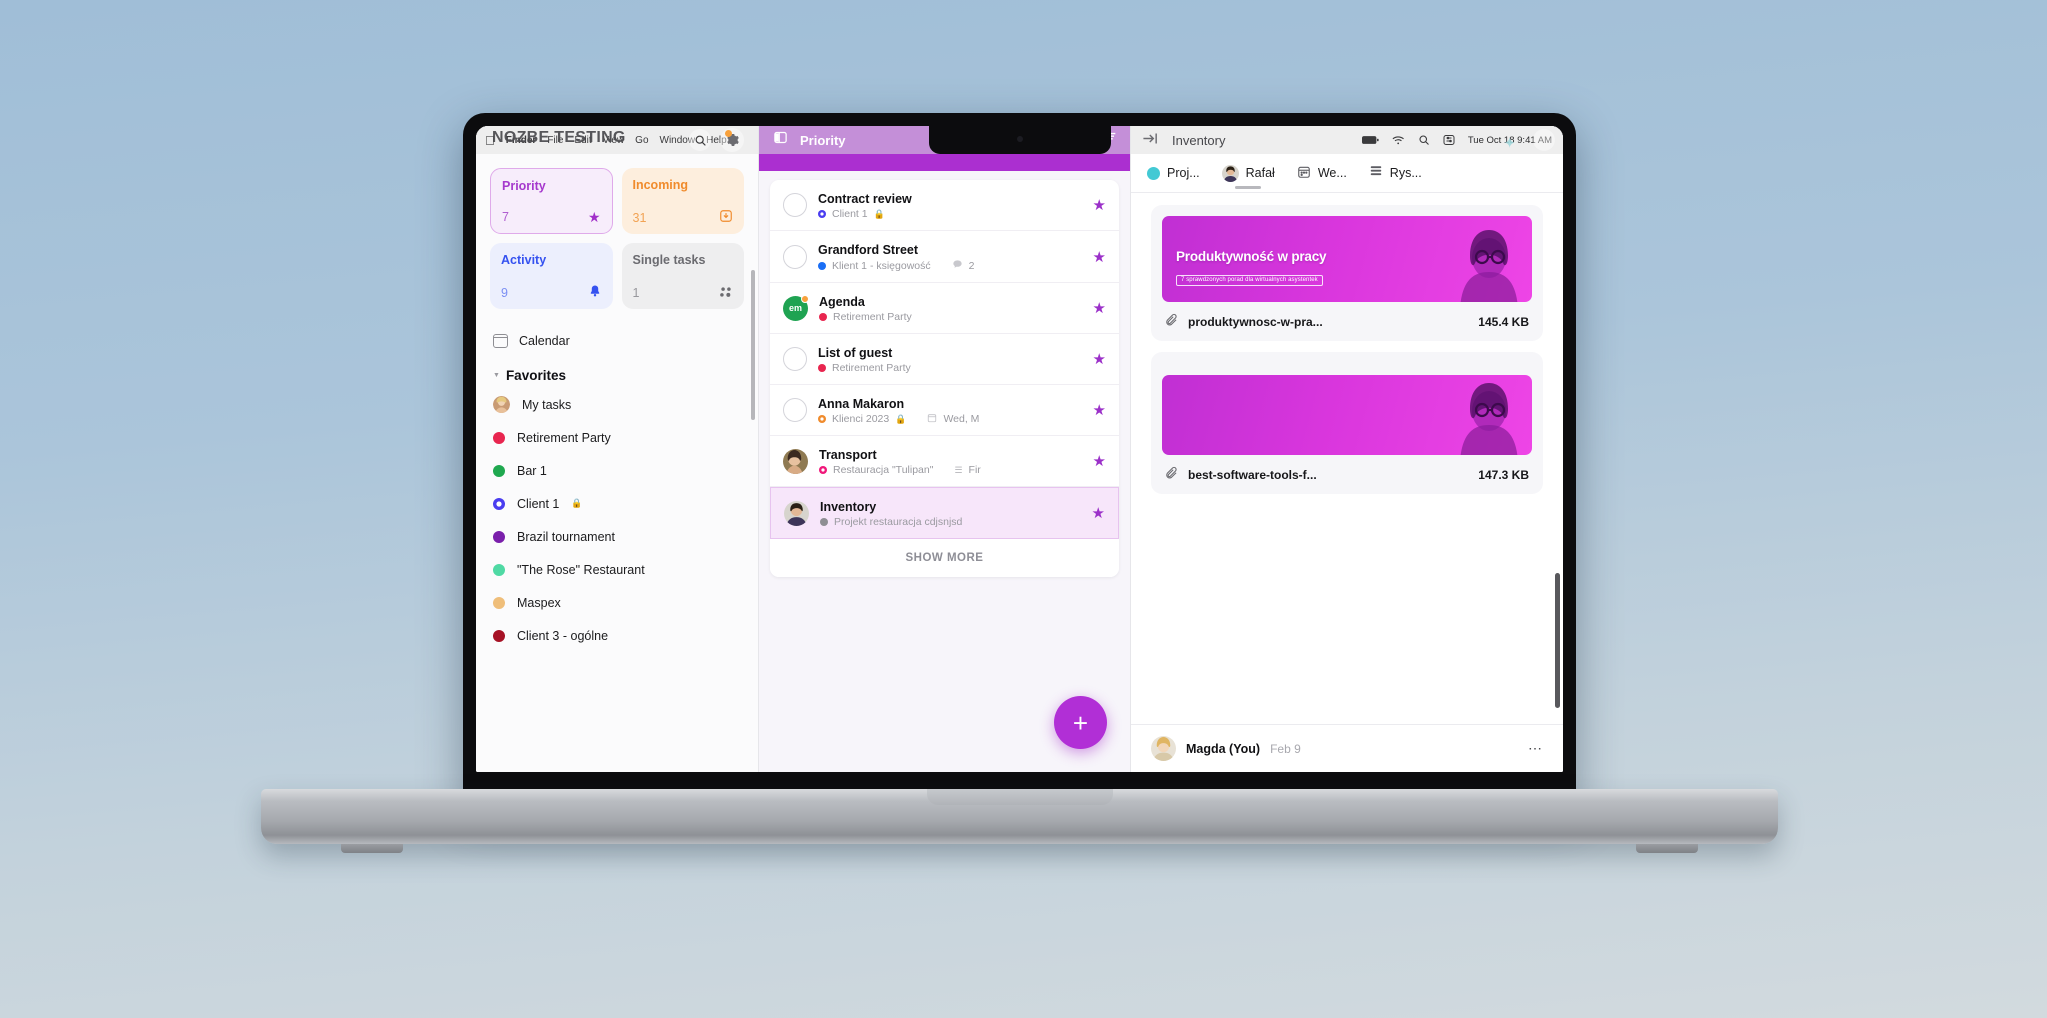 The image size is (2047, 1018). I want to click on task-project-name: Client 1, so click(850, 214).